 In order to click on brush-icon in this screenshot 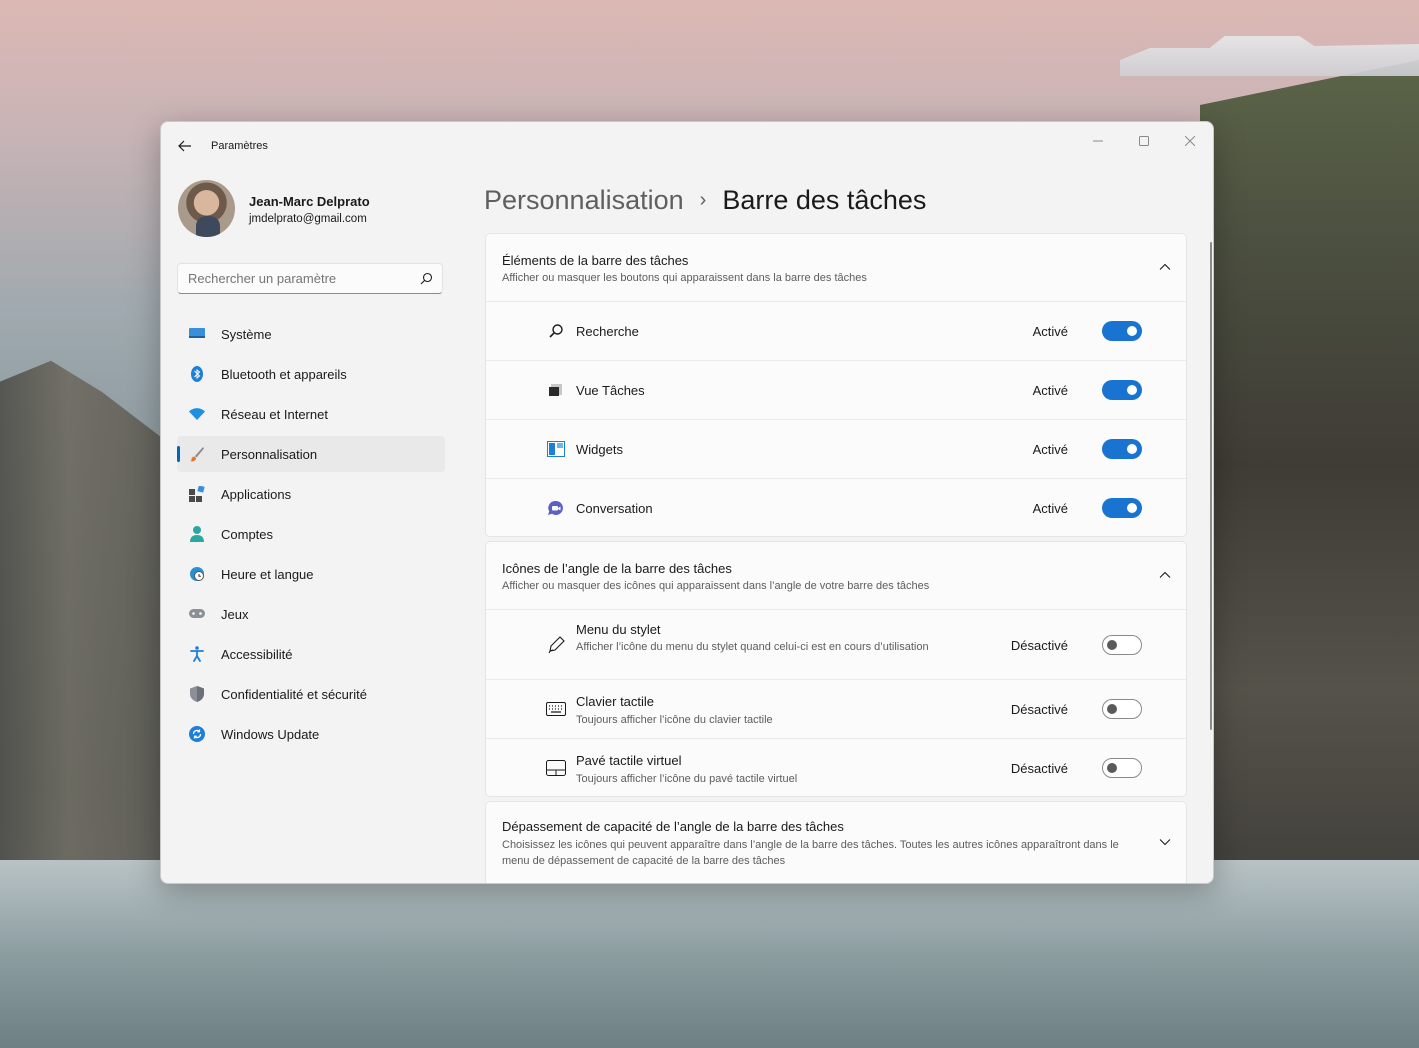, I will do `click(197, 454)`.